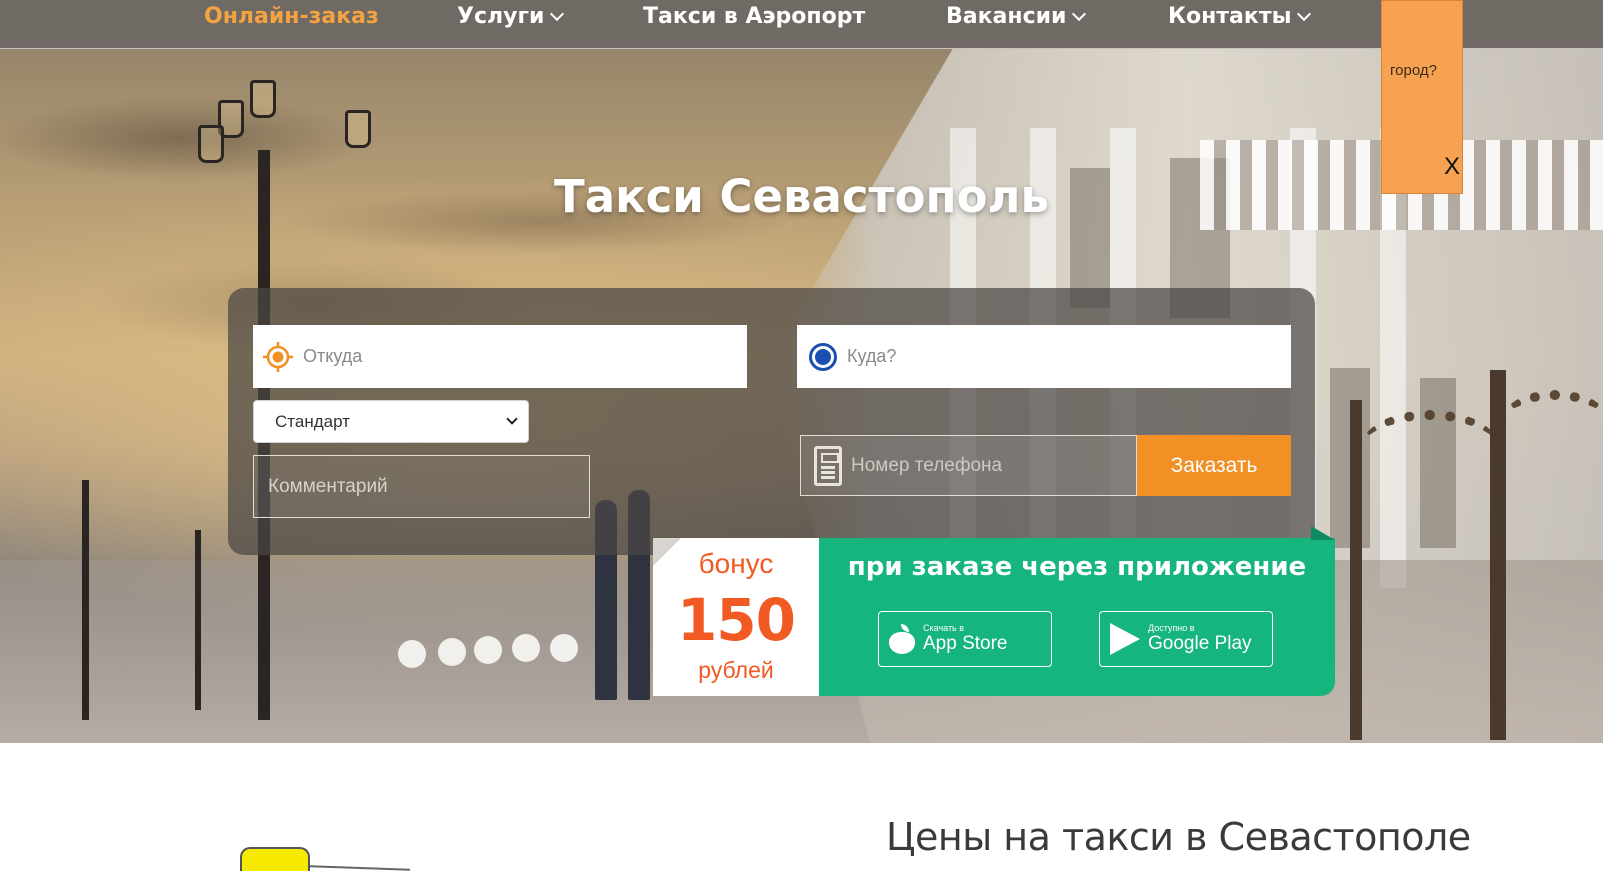  I want to click on car-class-value: Стандарт, so click(312, 421).